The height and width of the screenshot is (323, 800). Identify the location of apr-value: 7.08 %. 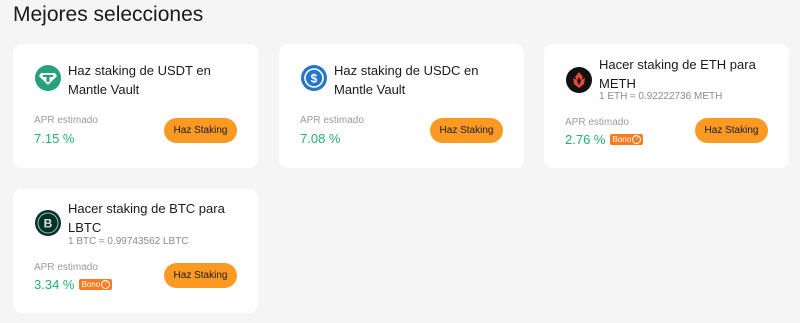
(320, 138).